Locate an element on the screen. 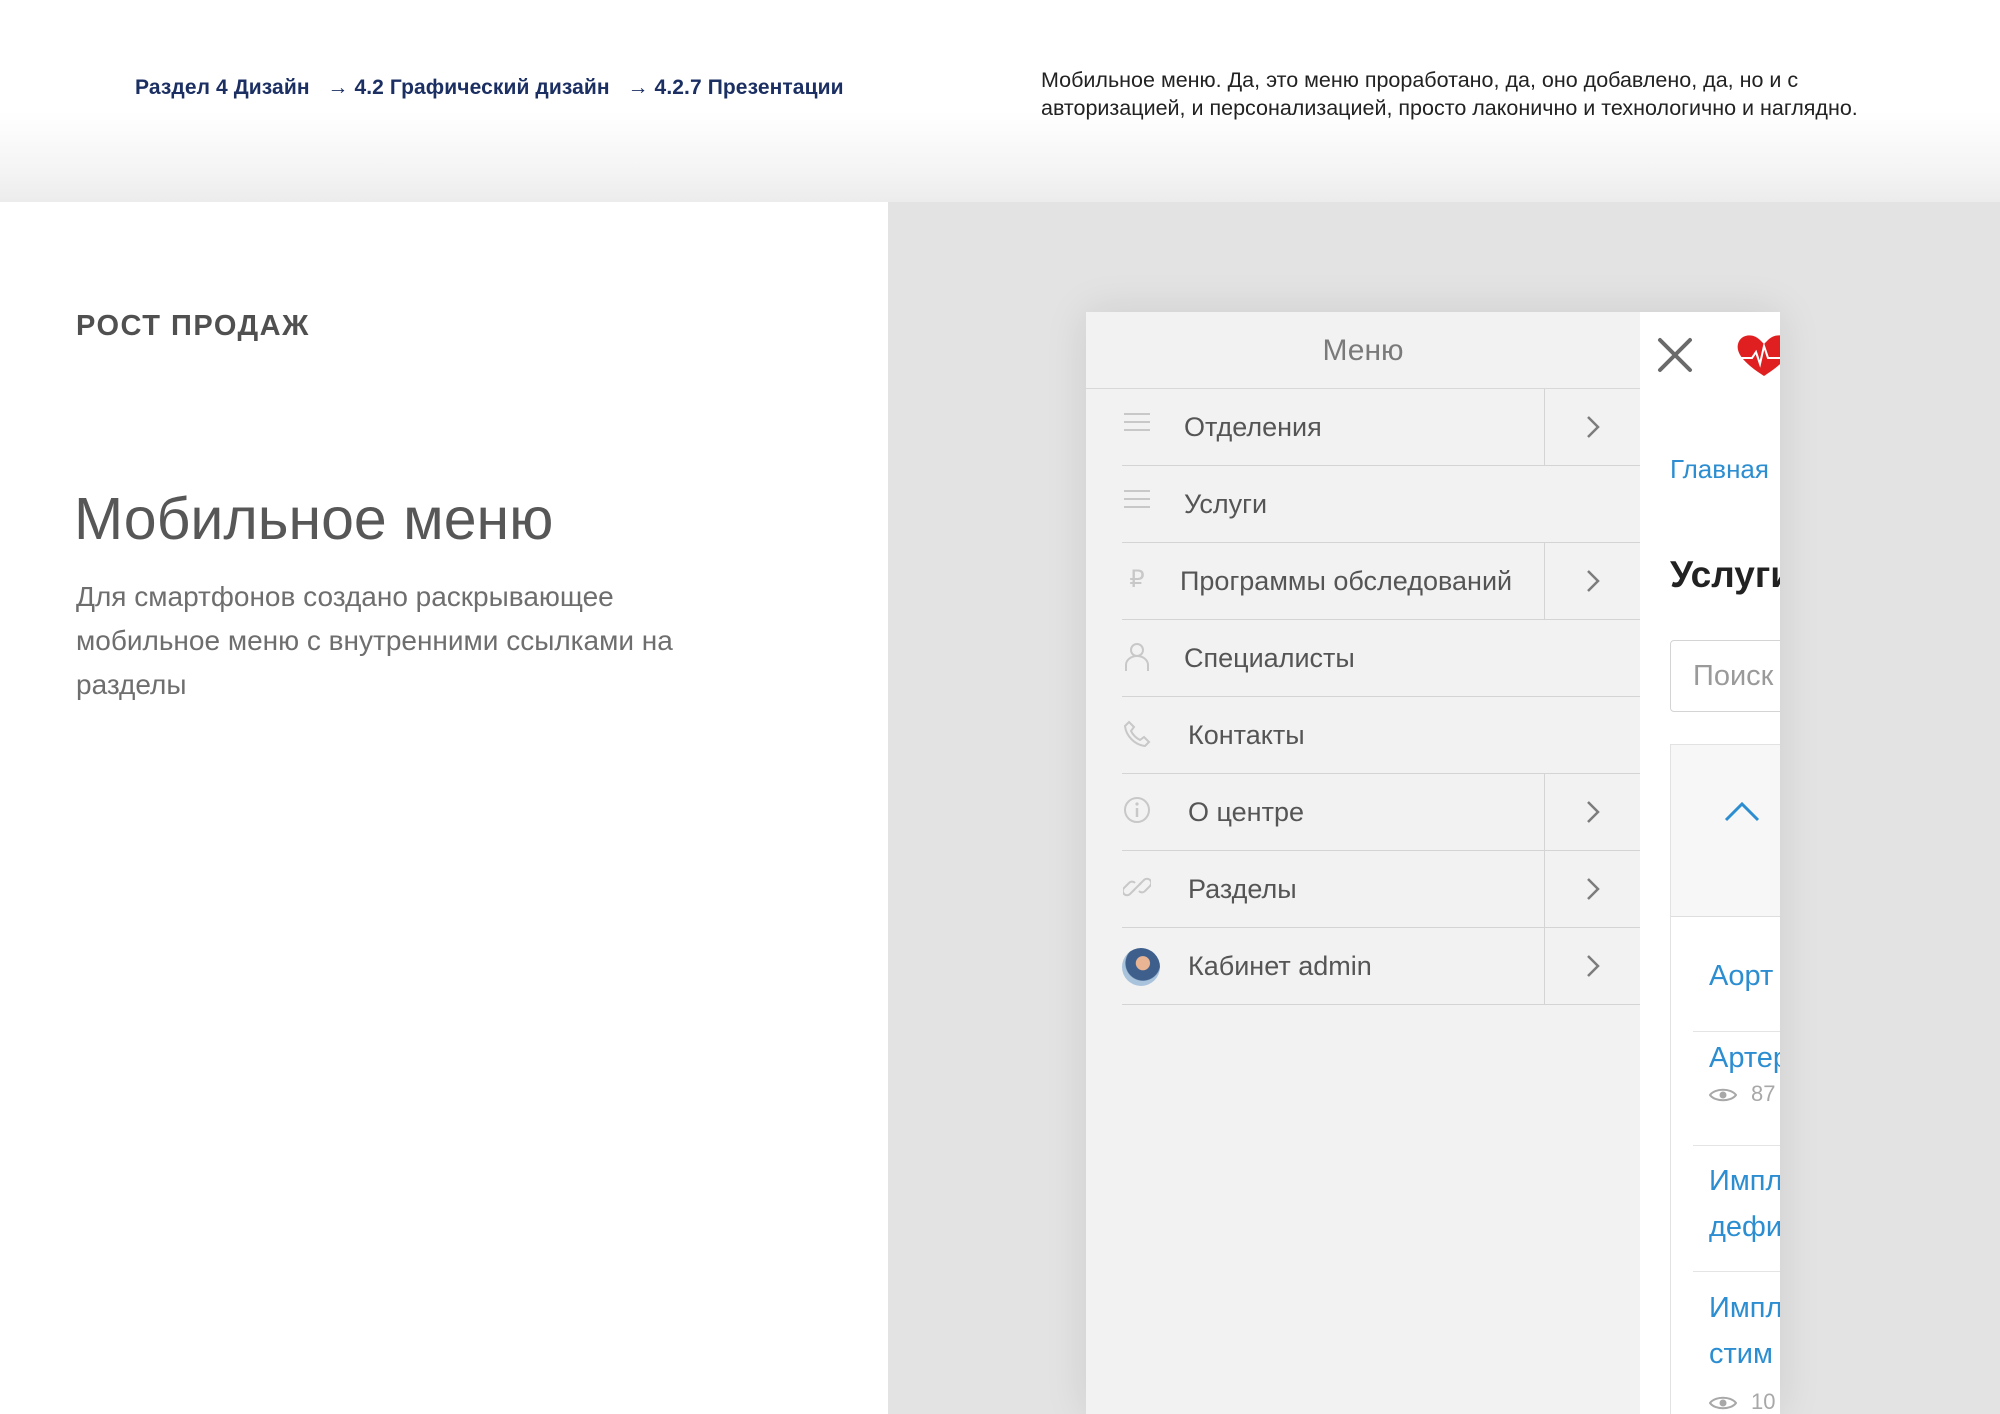 Image resolution: width=2000 pixels, height=1414 pixels. heart-logo-icon is located at coordinates (1757, 355).